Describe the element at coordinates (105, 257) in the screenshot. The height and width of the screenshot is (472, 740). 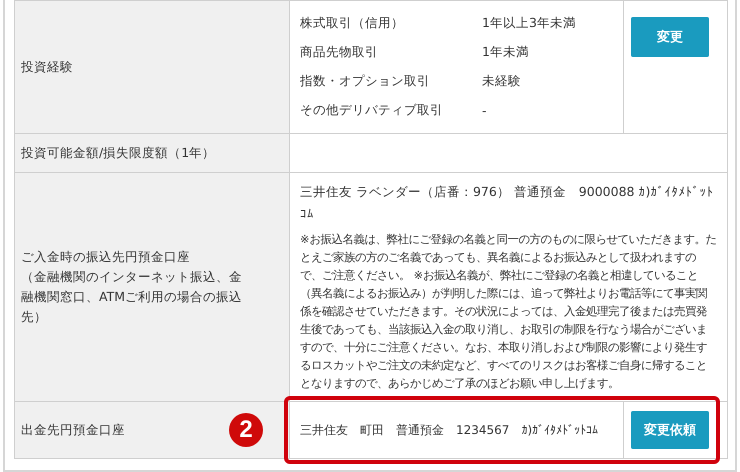
I see `row-label: ご入金時の振込先円預金口座` at that location.